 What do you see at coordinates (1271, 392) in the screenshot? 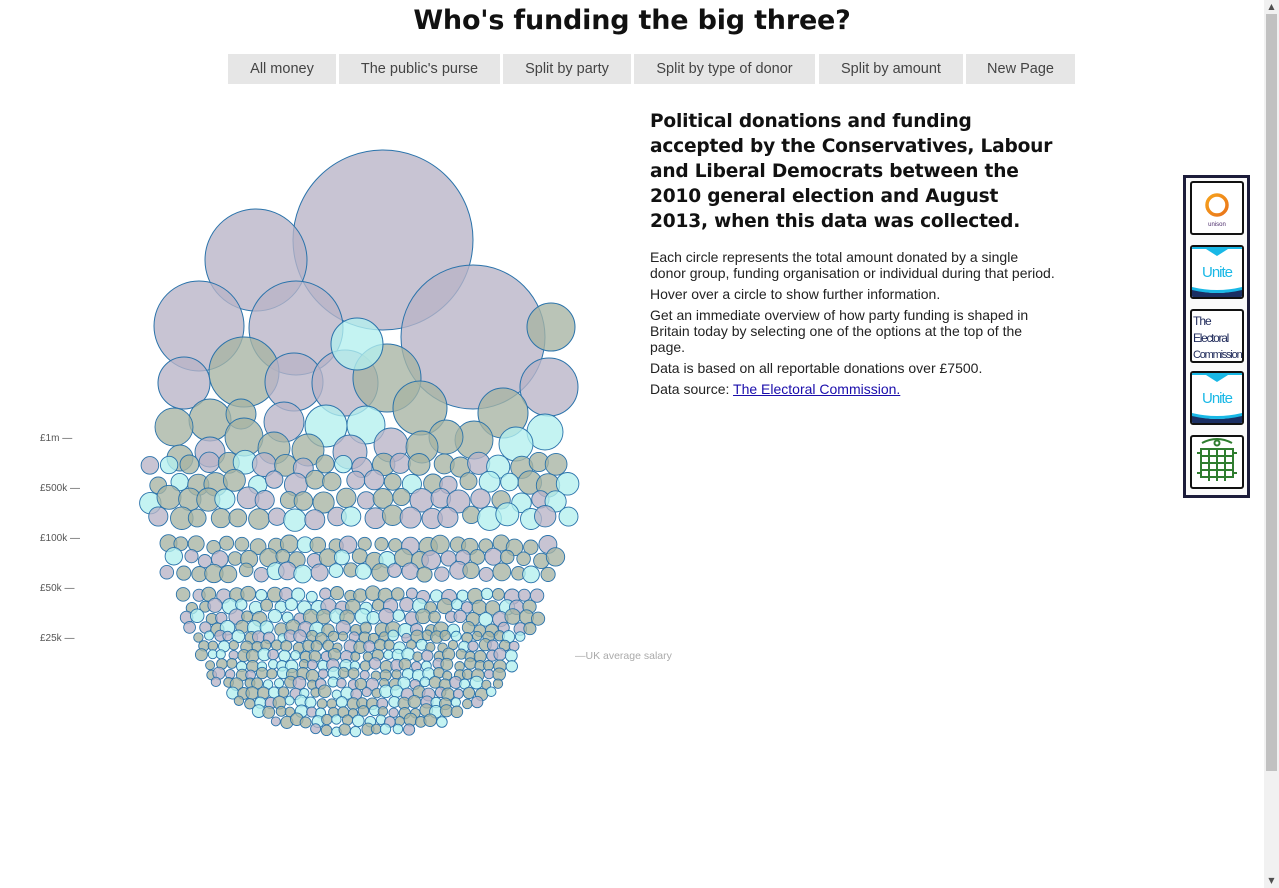
I see `scrollbar-thumb` at bounding box center [1271, 392].